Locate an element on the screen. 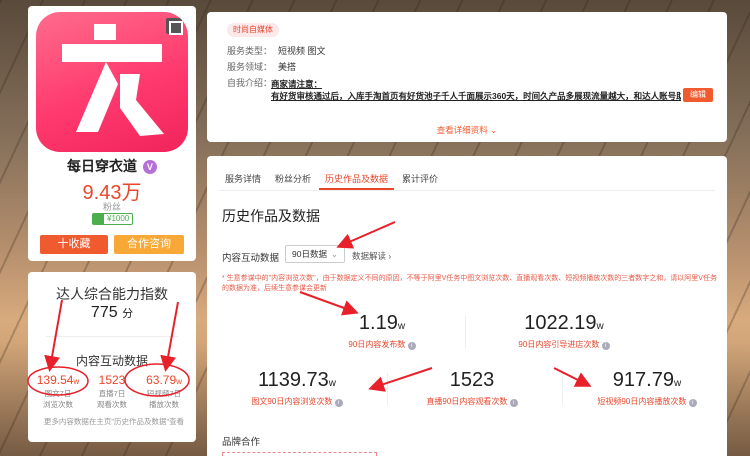 This screenshot has height=456, width=750. ability-subtitle: 内容互动数据 is located at coordinates (111, 361).